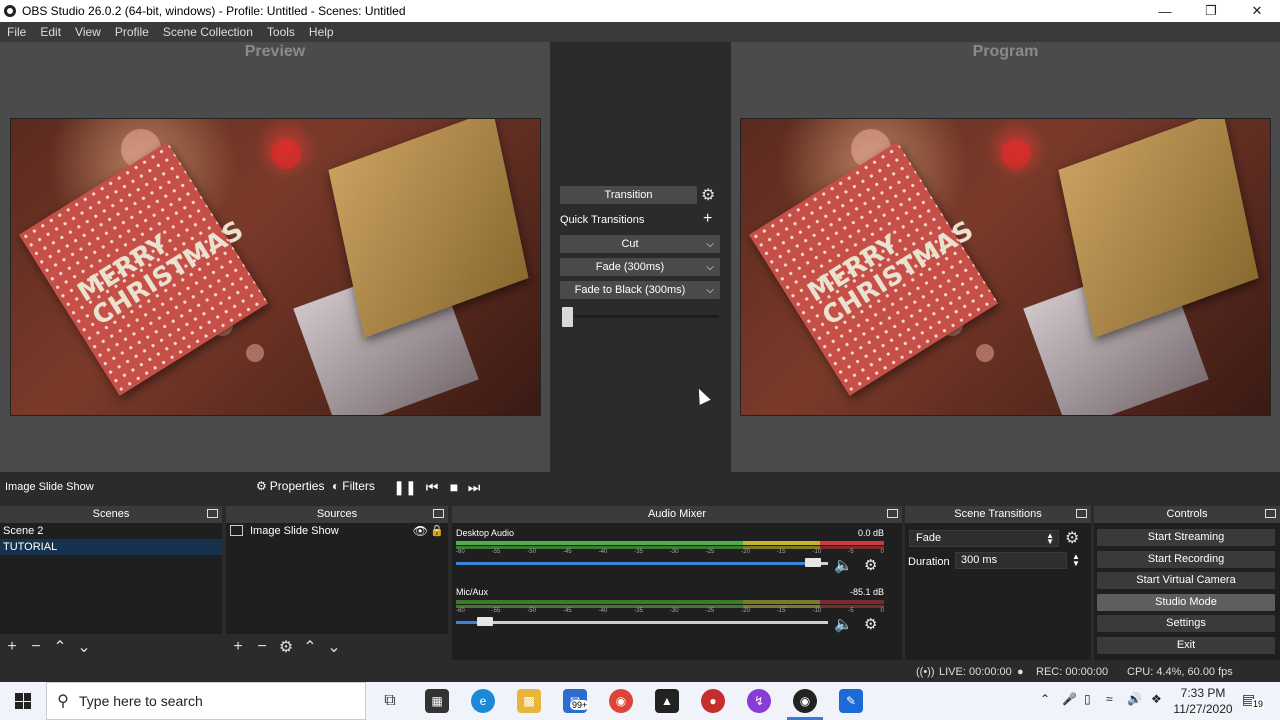 This screenshot has width=1280, height=720. What do you see at coordinates (1186, 623) in the screenshot?
I see `settings-button: Settings` at bounding box center [1186, 623].